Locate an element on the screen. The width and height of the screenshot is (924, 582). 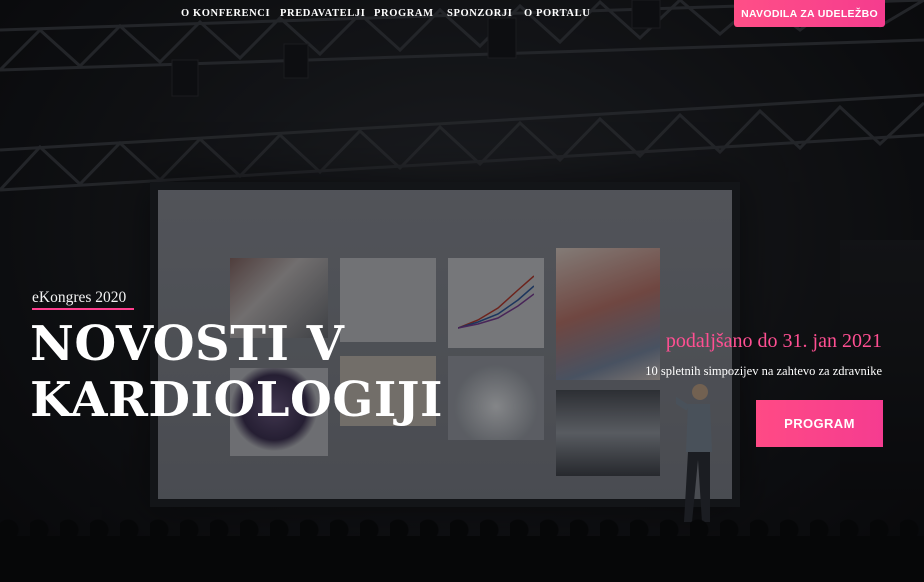
nav-link-o-konferenci: O KONFERENCI is located at coordinates (225, 13).